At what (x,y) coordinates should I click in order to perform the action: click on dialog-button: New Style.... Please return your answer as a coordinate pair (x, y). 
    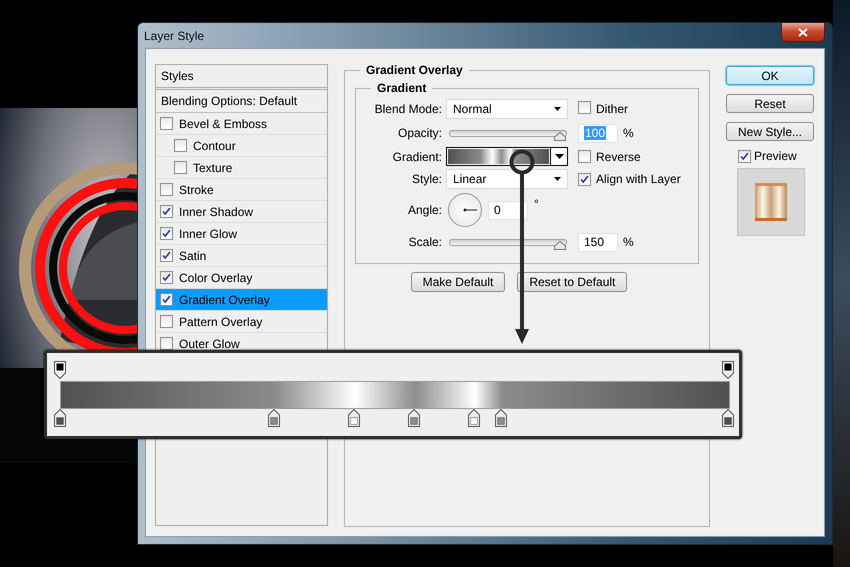
    Looking at the image, I should click on (770, 131).